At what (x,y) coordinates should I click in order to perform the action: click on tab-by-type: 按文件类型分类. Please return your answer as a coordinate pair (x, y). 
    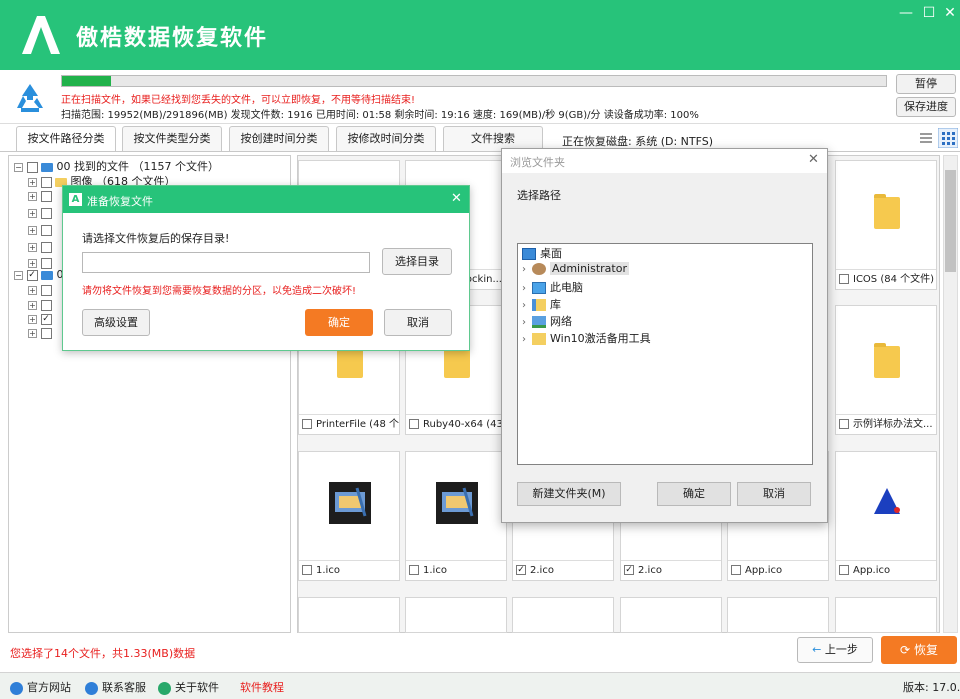
    Looking at the image, I should click on (172, 138).